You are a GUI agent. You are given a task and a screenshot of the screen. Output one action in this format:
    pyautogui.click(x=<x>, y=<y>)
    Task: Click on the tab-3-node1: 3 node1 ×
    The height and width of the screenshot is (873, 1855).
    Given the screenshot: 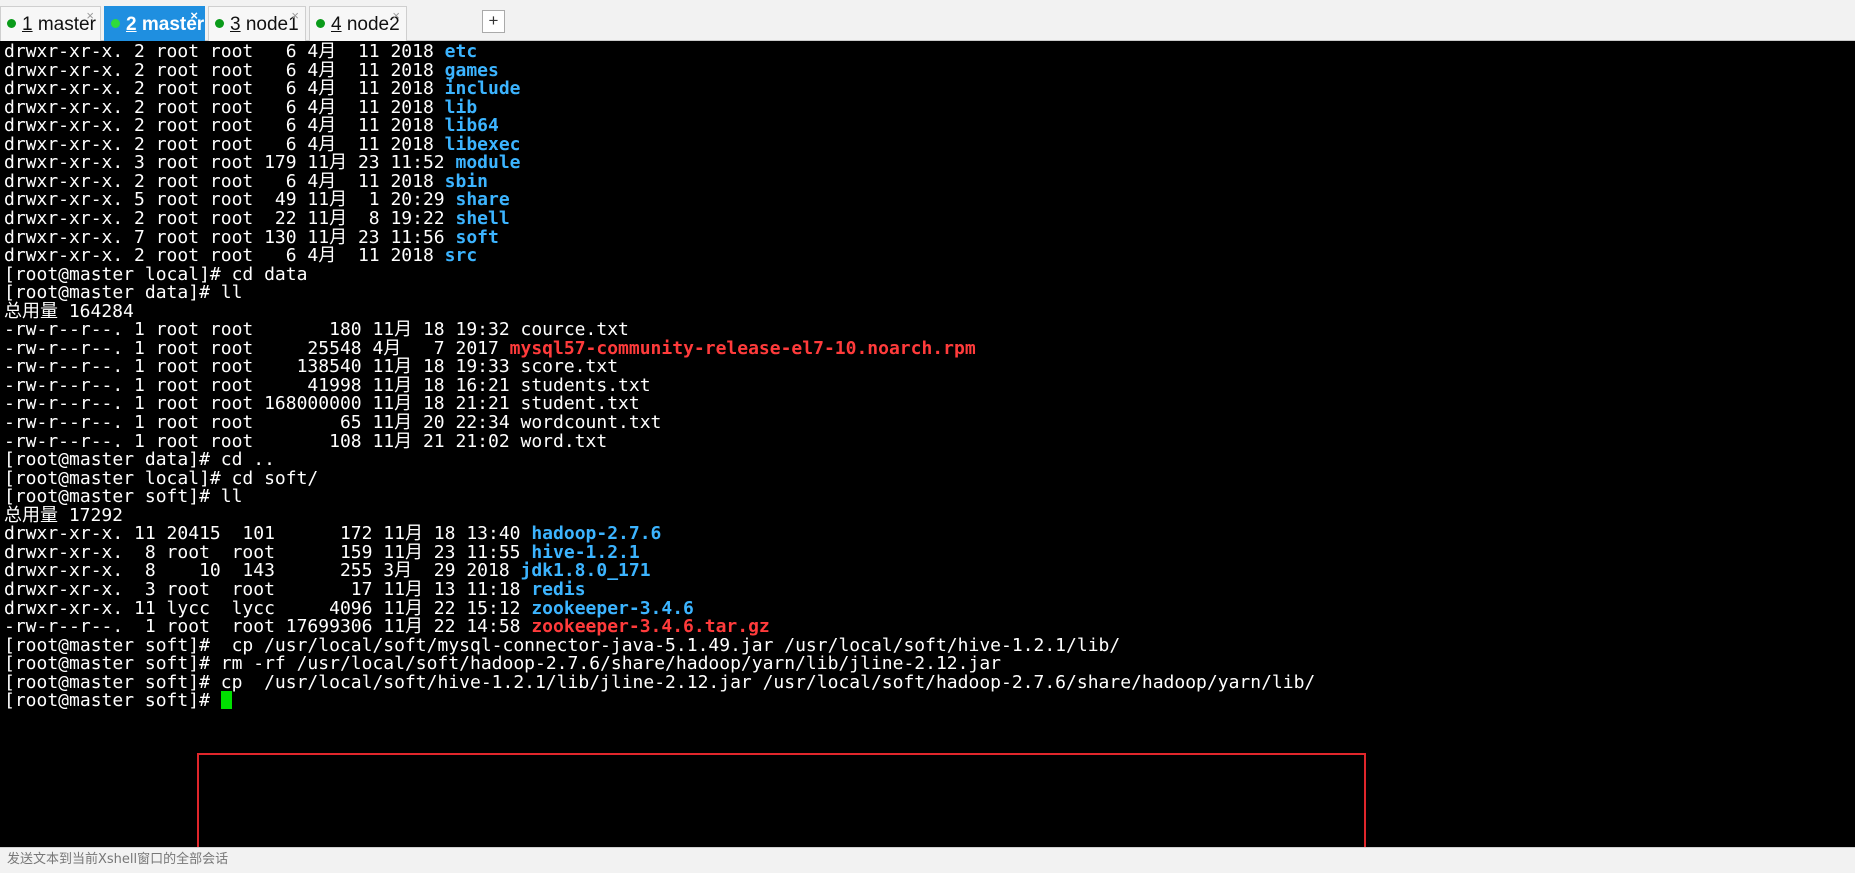 What is the action you would take?
    pyautogui.click(x=257, y=23)
    